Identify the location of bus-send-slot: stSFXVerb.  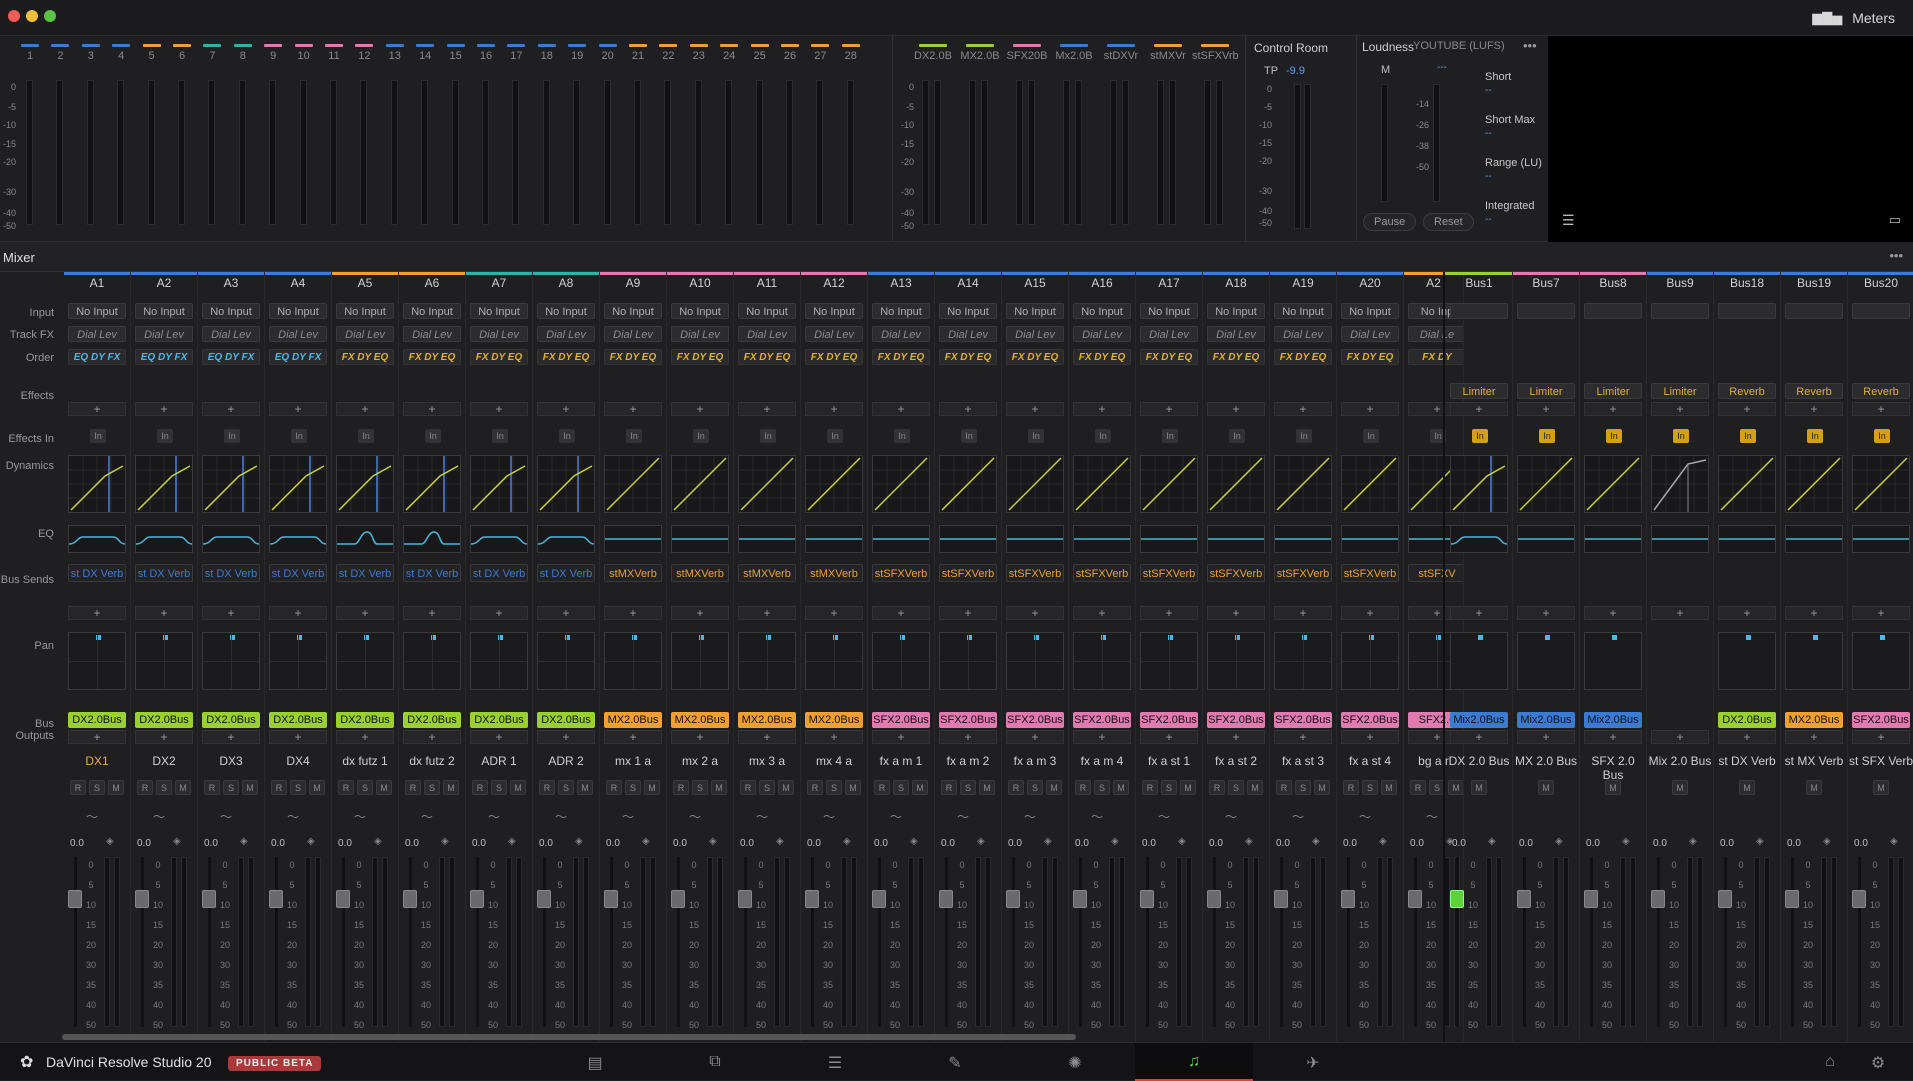
(901, 573).